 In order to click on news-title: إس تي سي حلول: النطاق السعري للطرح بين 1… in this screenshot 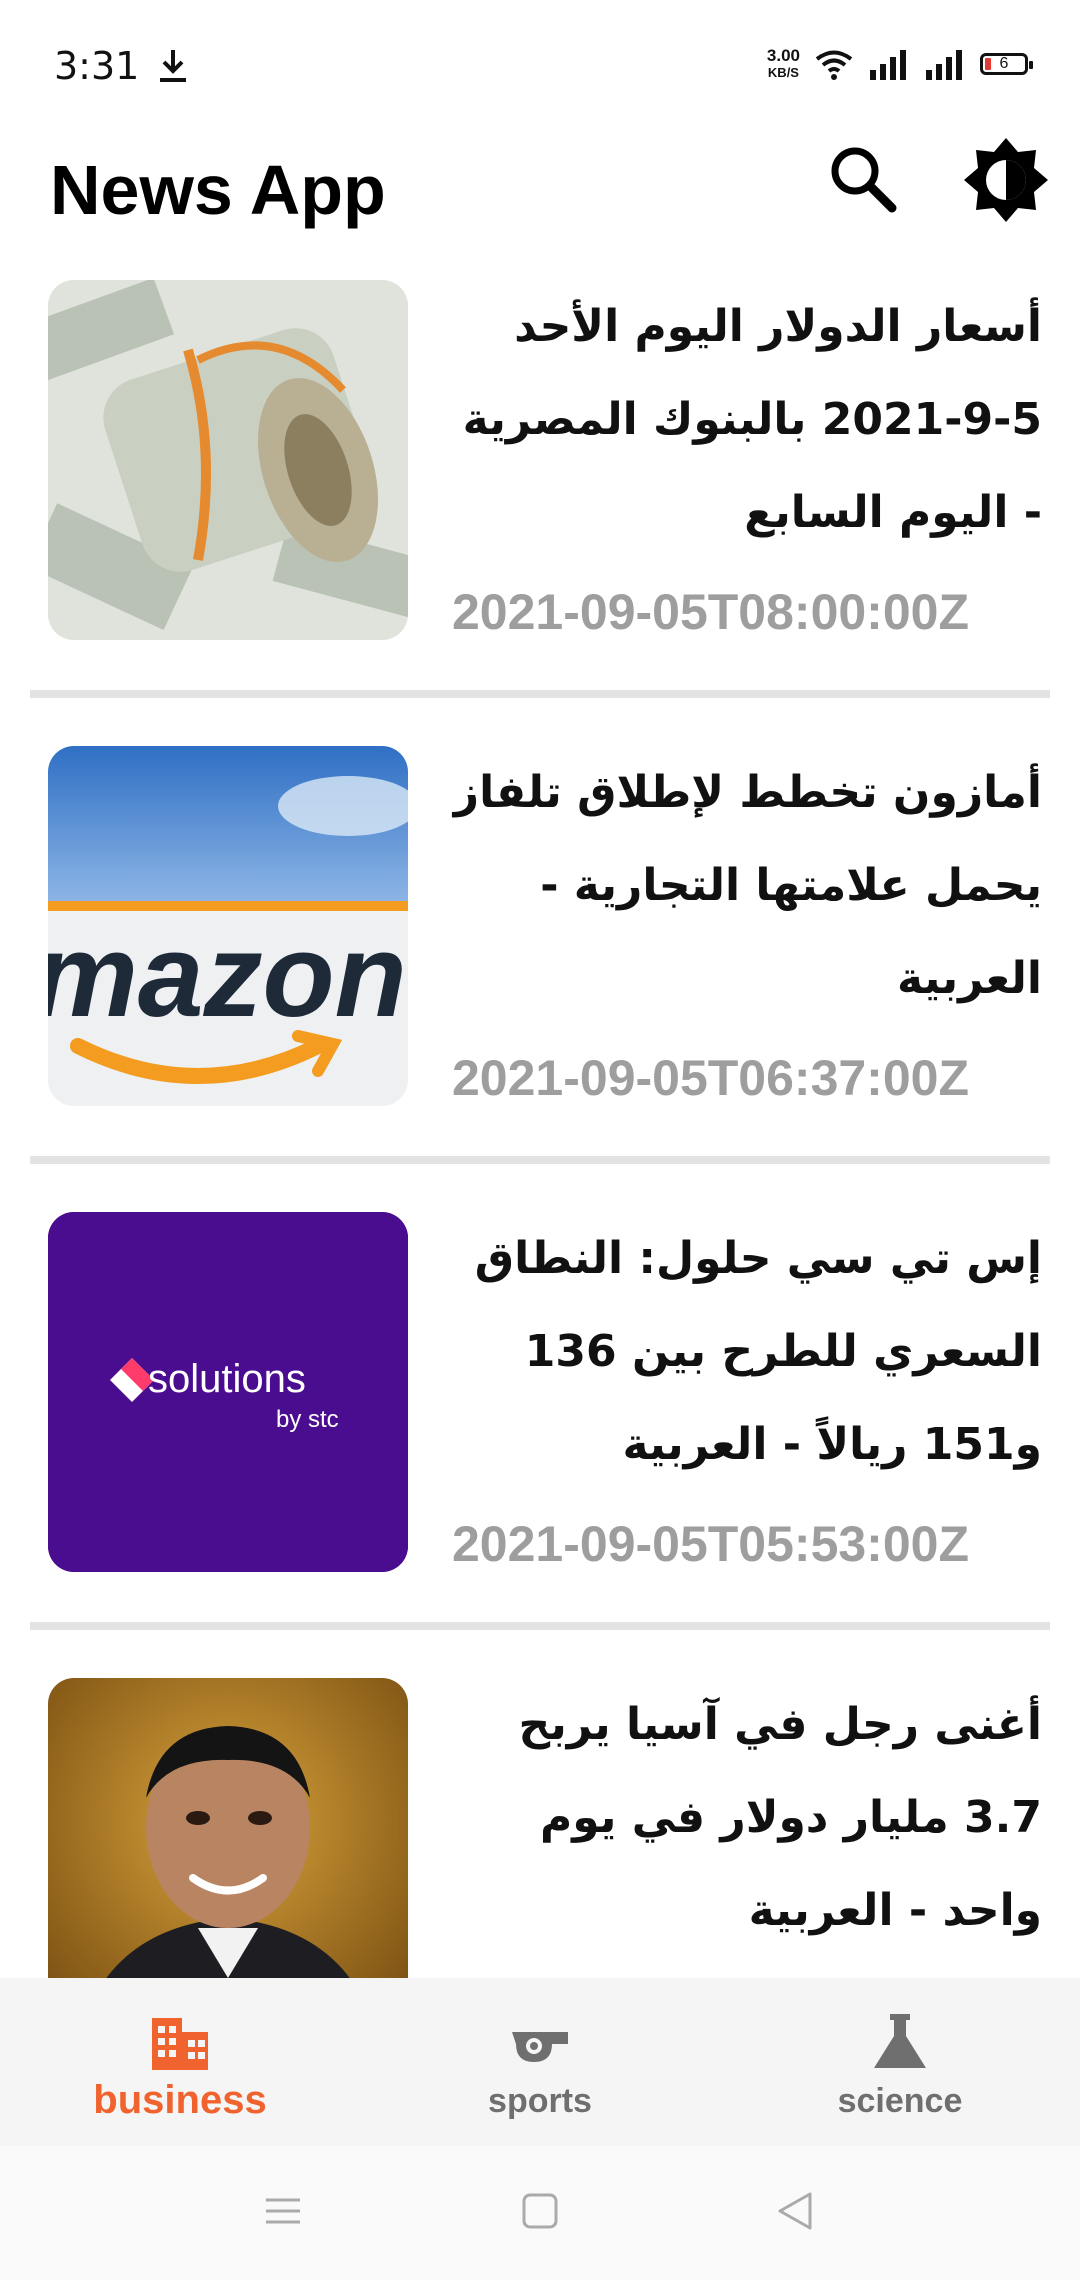, I will do `click(758, 1351)`.